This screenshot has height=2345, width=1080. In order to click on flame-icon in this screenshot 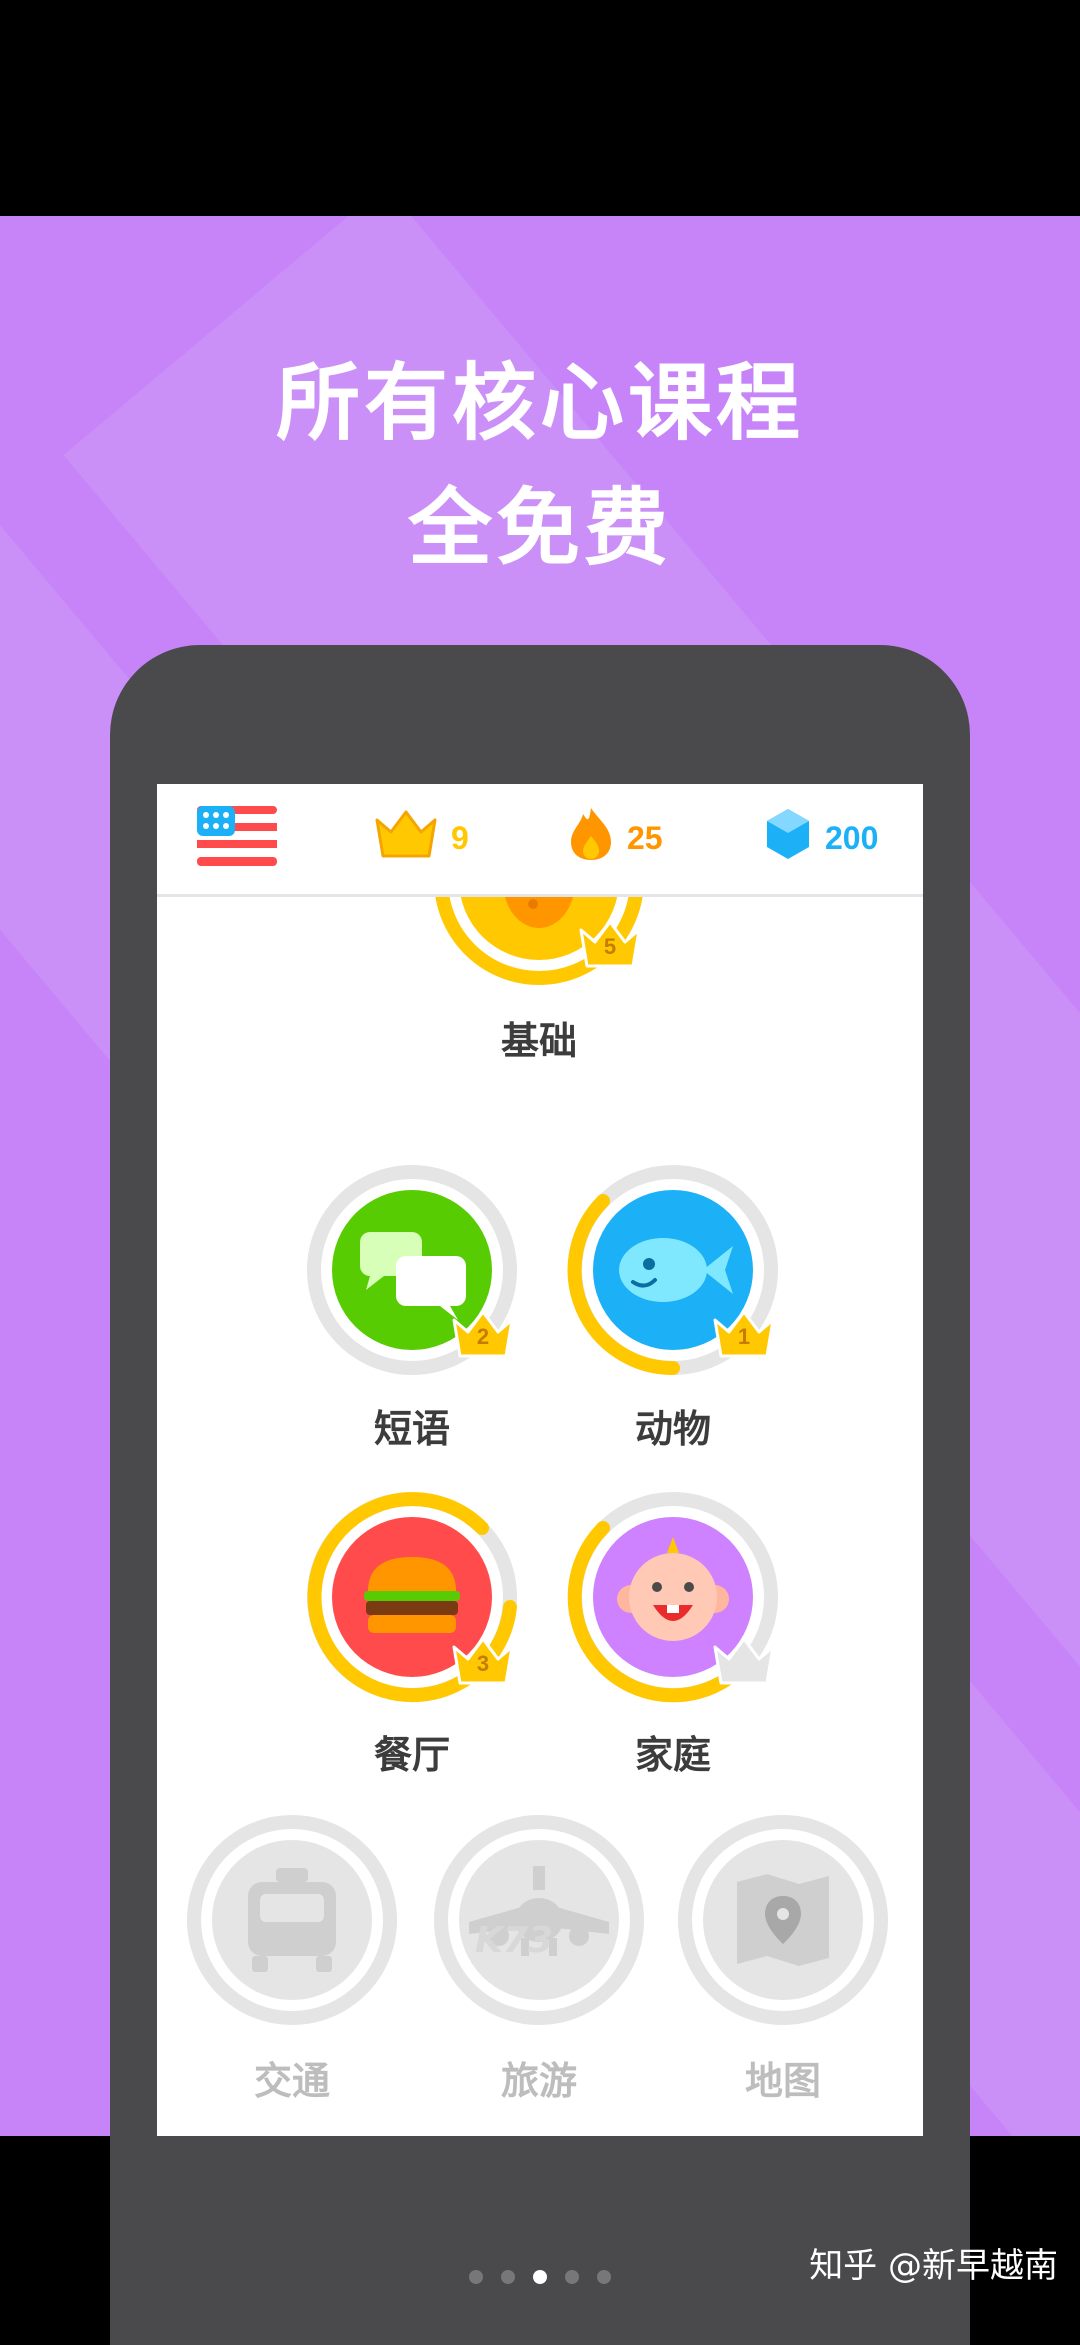, I will do `click(591, 838)`.